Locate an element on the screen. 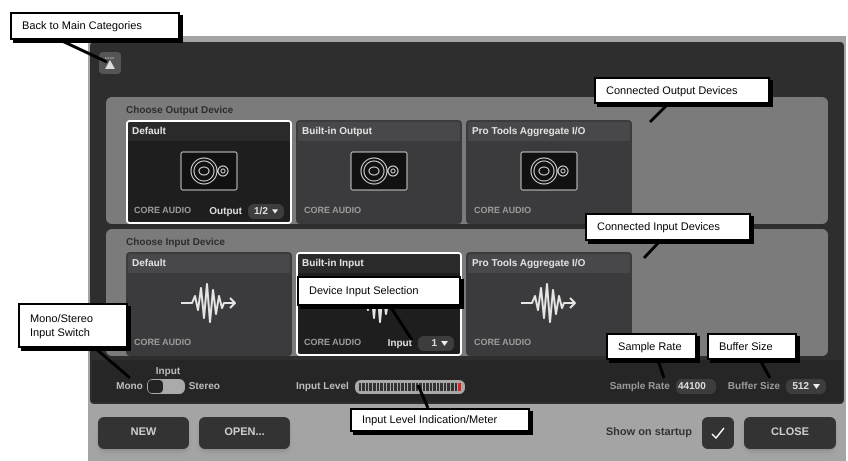  up-arrow-icon is located at coordinates (110, 63).